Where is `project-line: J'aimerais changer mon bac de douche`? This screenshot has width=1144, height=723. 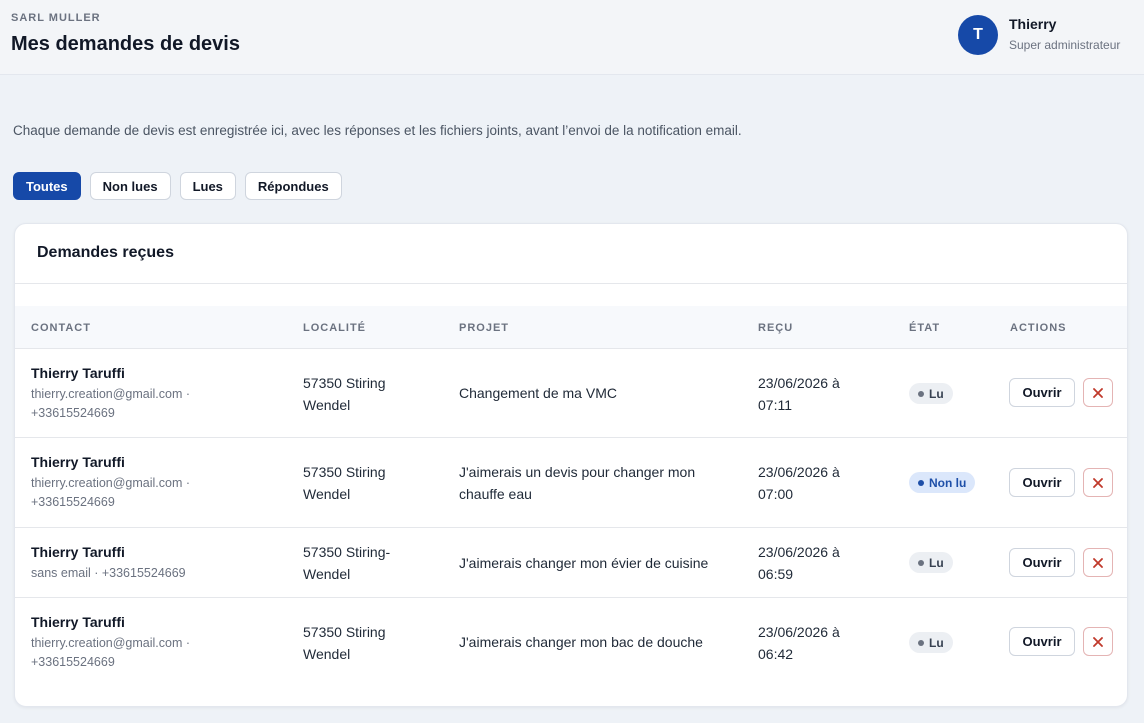
project-line: J'aimerais changer mon bac de douche is located at coordinates (581, 642).